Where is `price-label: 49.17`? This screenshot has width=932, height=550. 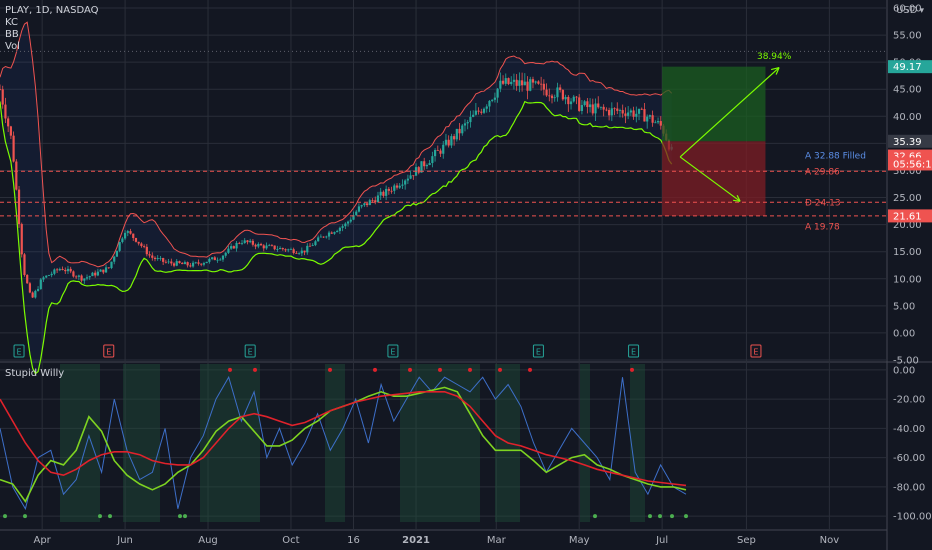
price-label: 49.17 is located at coordinates (907, 67).